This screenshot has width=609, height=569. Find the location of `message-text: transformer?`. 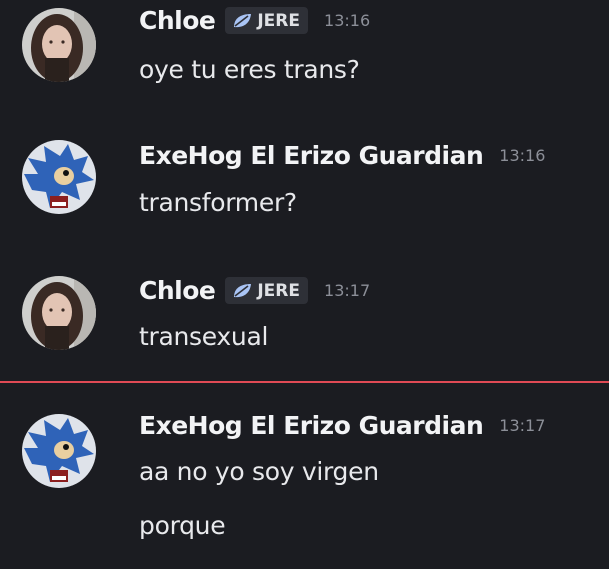

message-text: transformer? is located at coordinates (218, 202).